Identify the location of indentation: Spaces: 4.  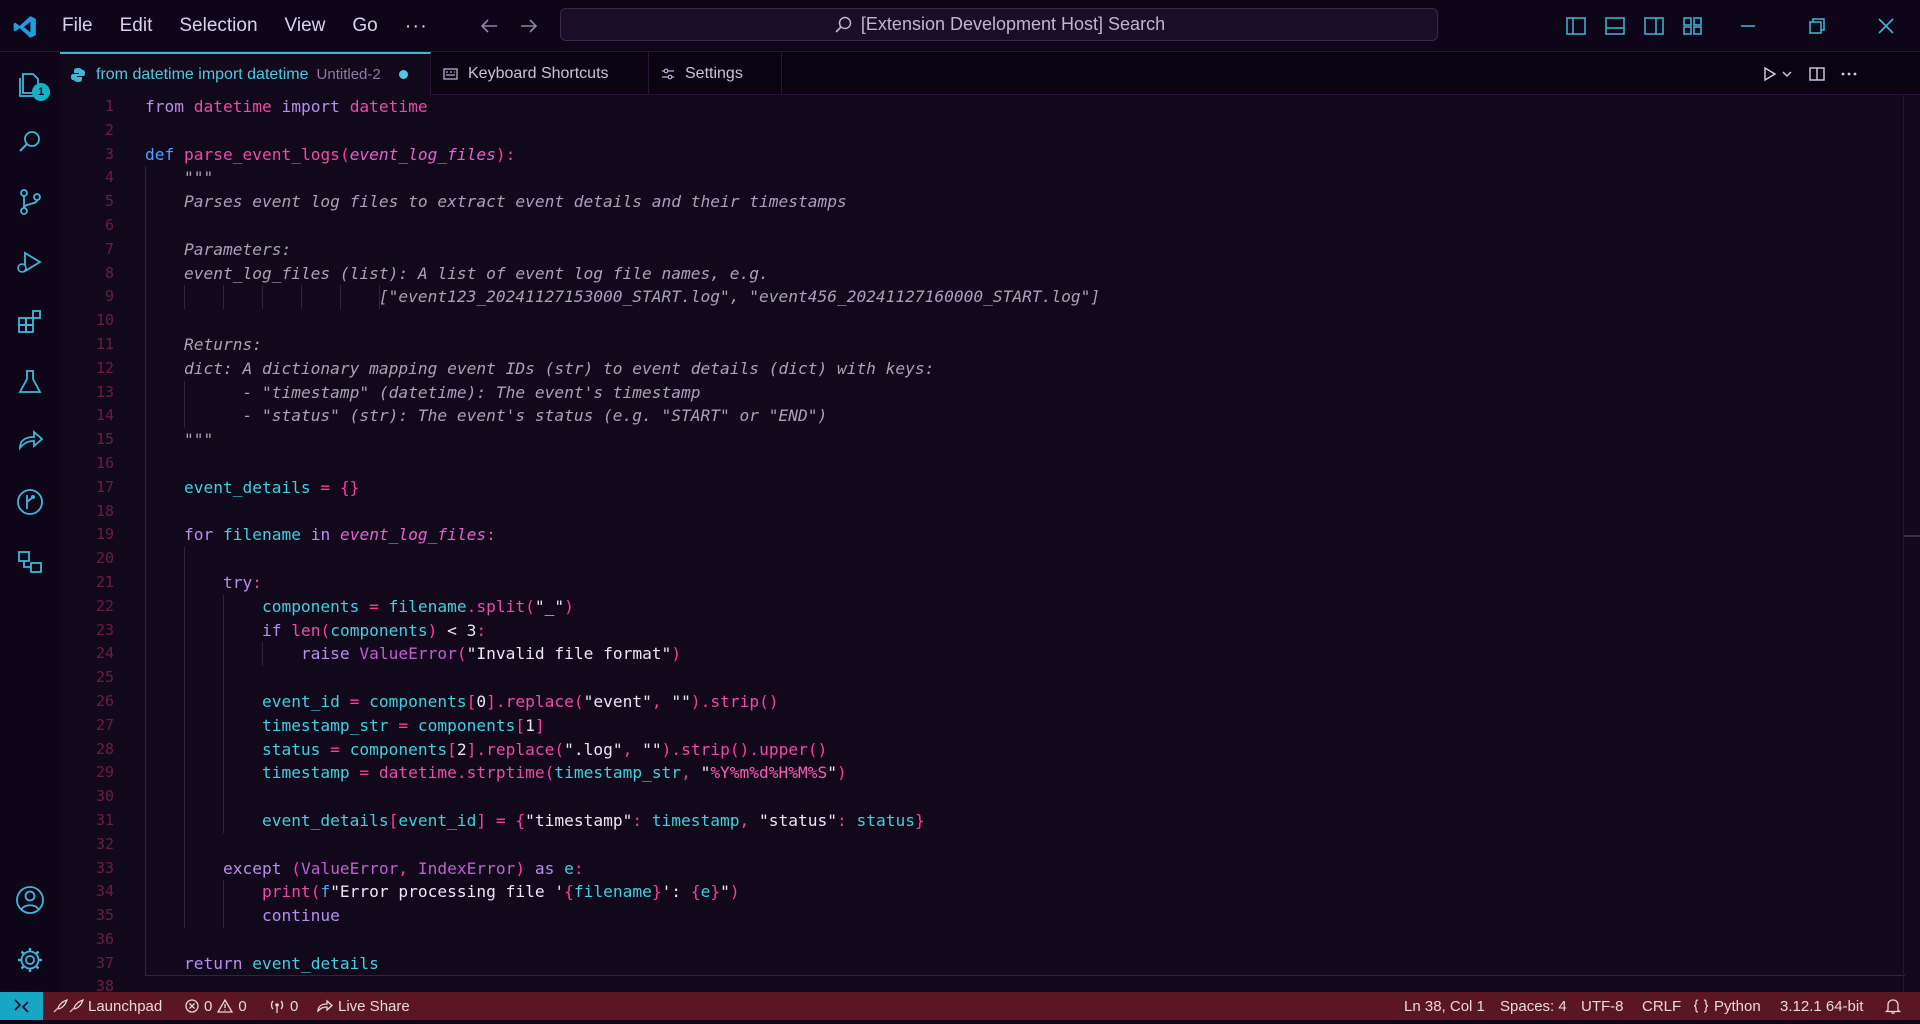
(1533, 1006).